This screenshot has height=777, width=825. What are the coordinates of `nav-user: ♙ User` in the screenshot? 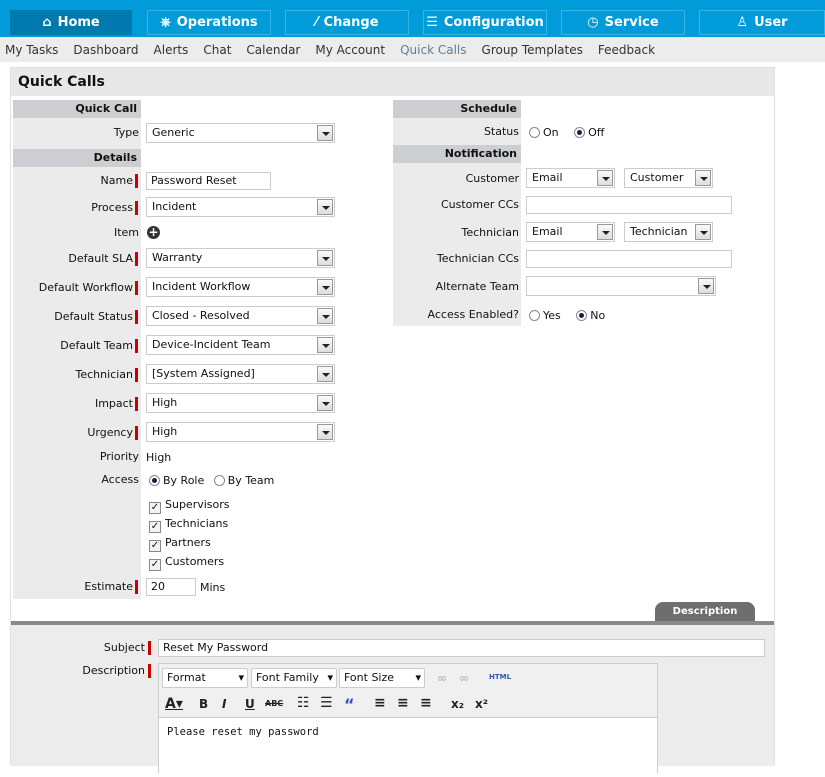 It's located at (762, 22).